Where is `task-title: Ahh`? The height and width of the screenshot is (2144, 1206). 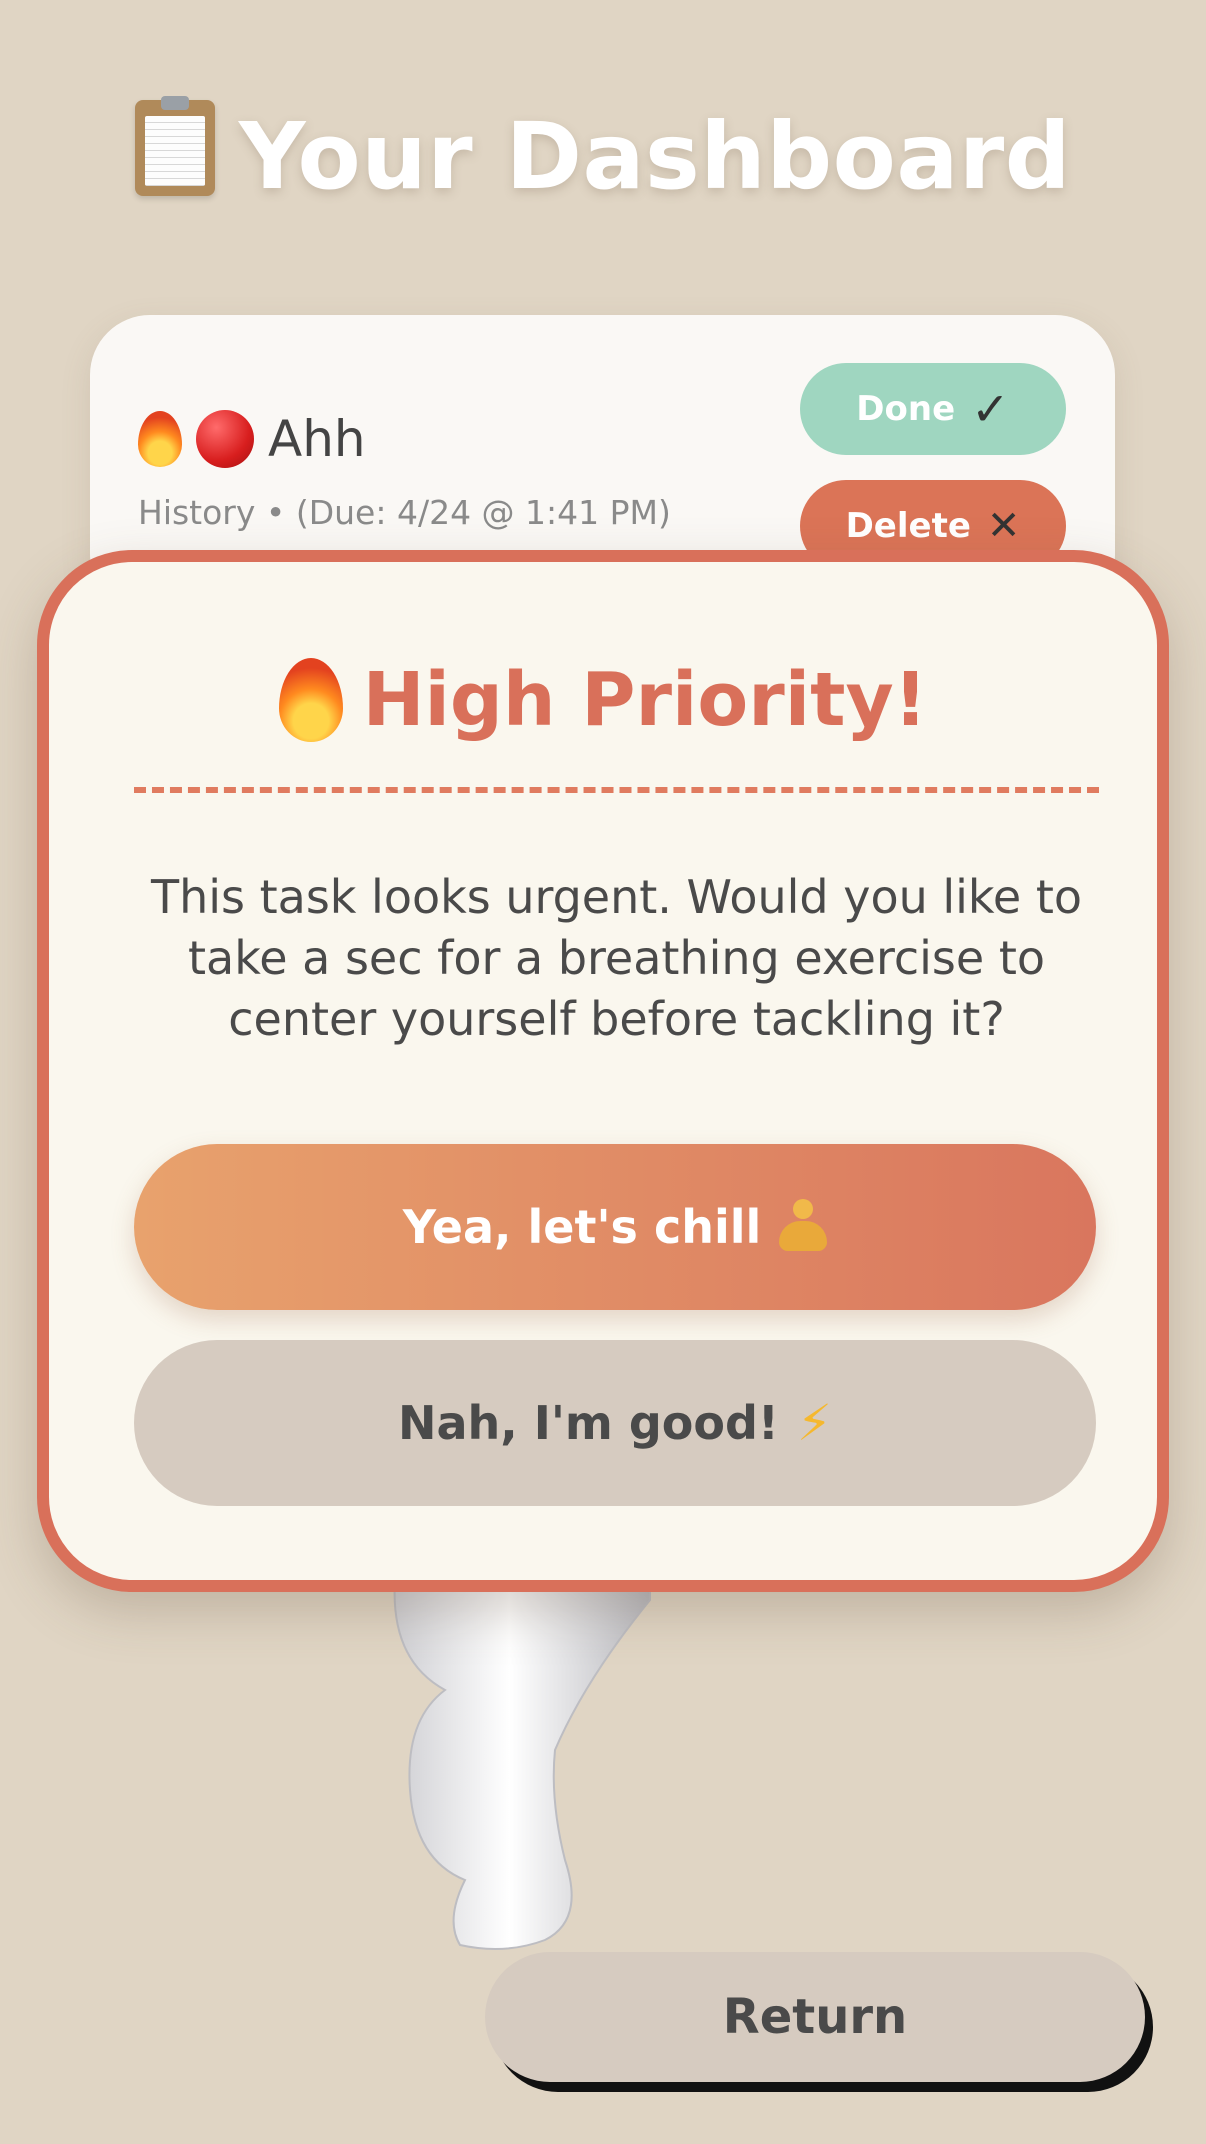
task-title: Ahh is located at coordinates (317, 439).